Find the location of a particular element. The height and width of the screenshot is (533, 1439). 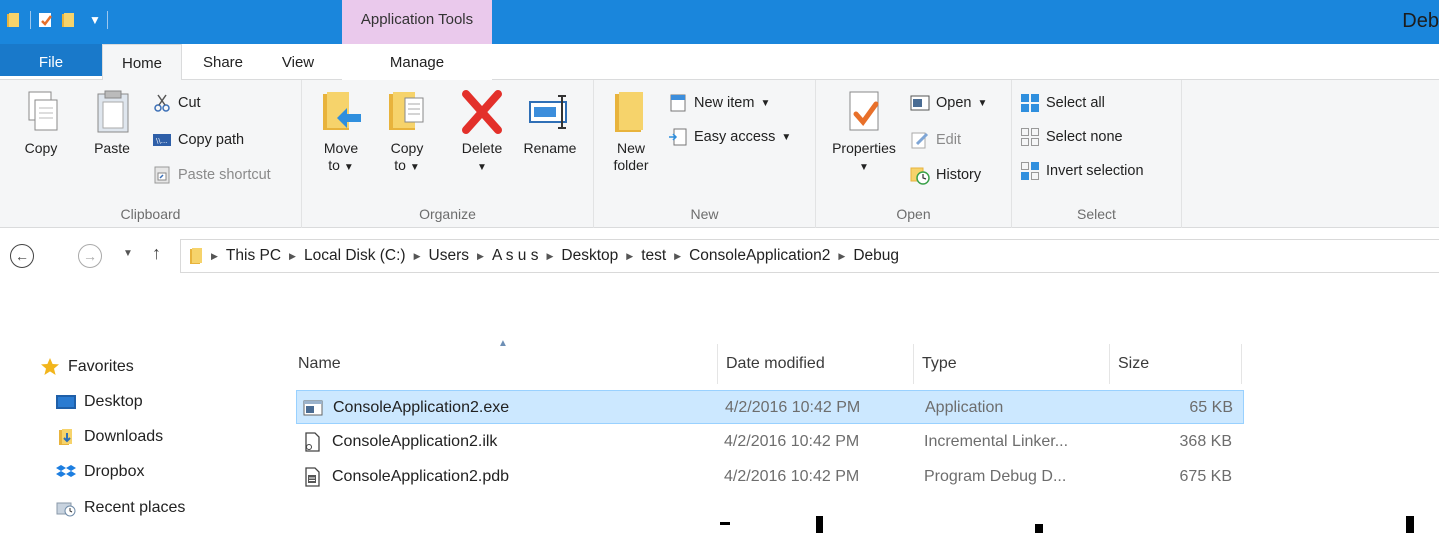

copy-path-button: \\... Copy path is located at coordinates (198, 140).